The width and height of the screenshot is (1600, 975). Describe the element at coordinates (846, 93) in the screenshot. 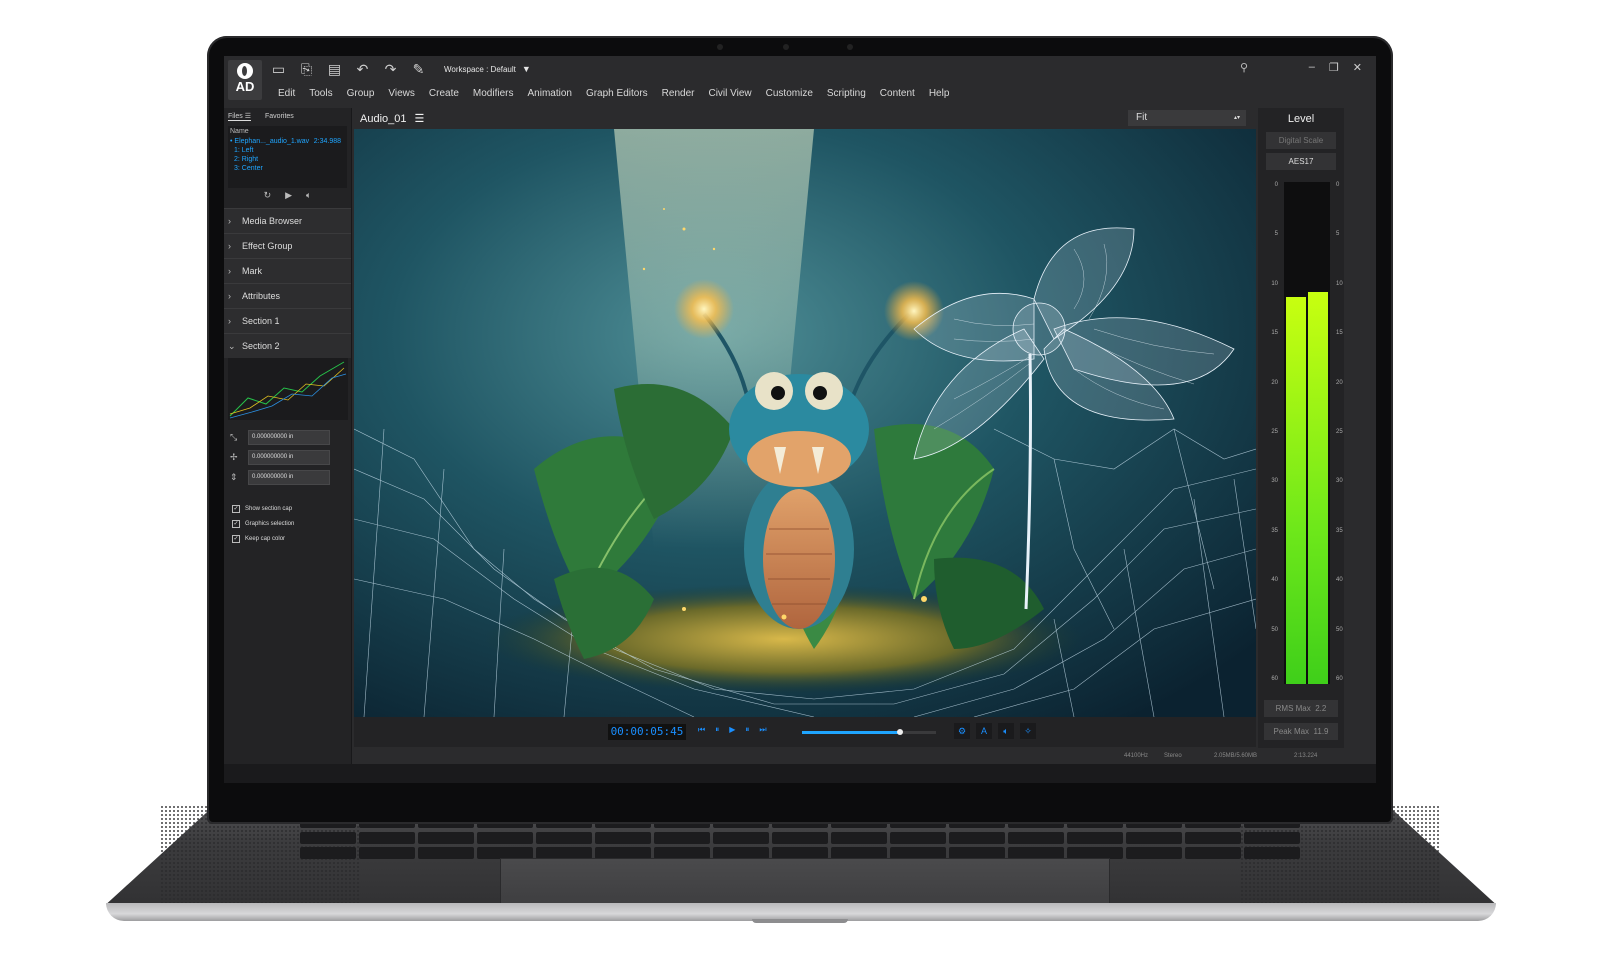

I see `menu-scripting: Scripting` at that location.